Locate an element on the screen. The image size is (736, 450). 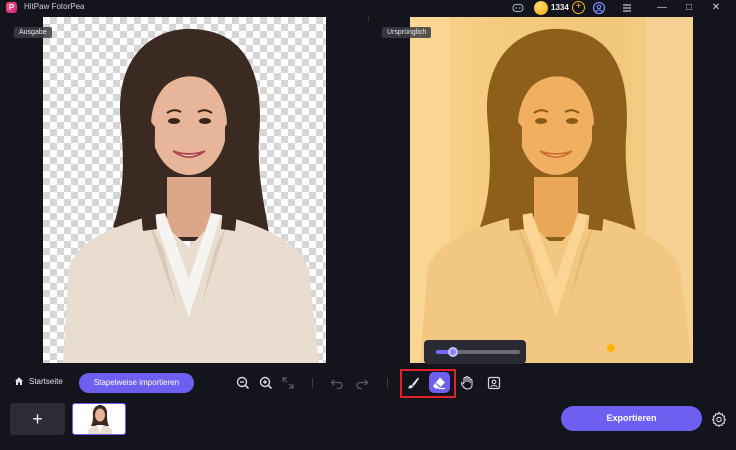
app-logo: P is located at coordinates (11, 7).